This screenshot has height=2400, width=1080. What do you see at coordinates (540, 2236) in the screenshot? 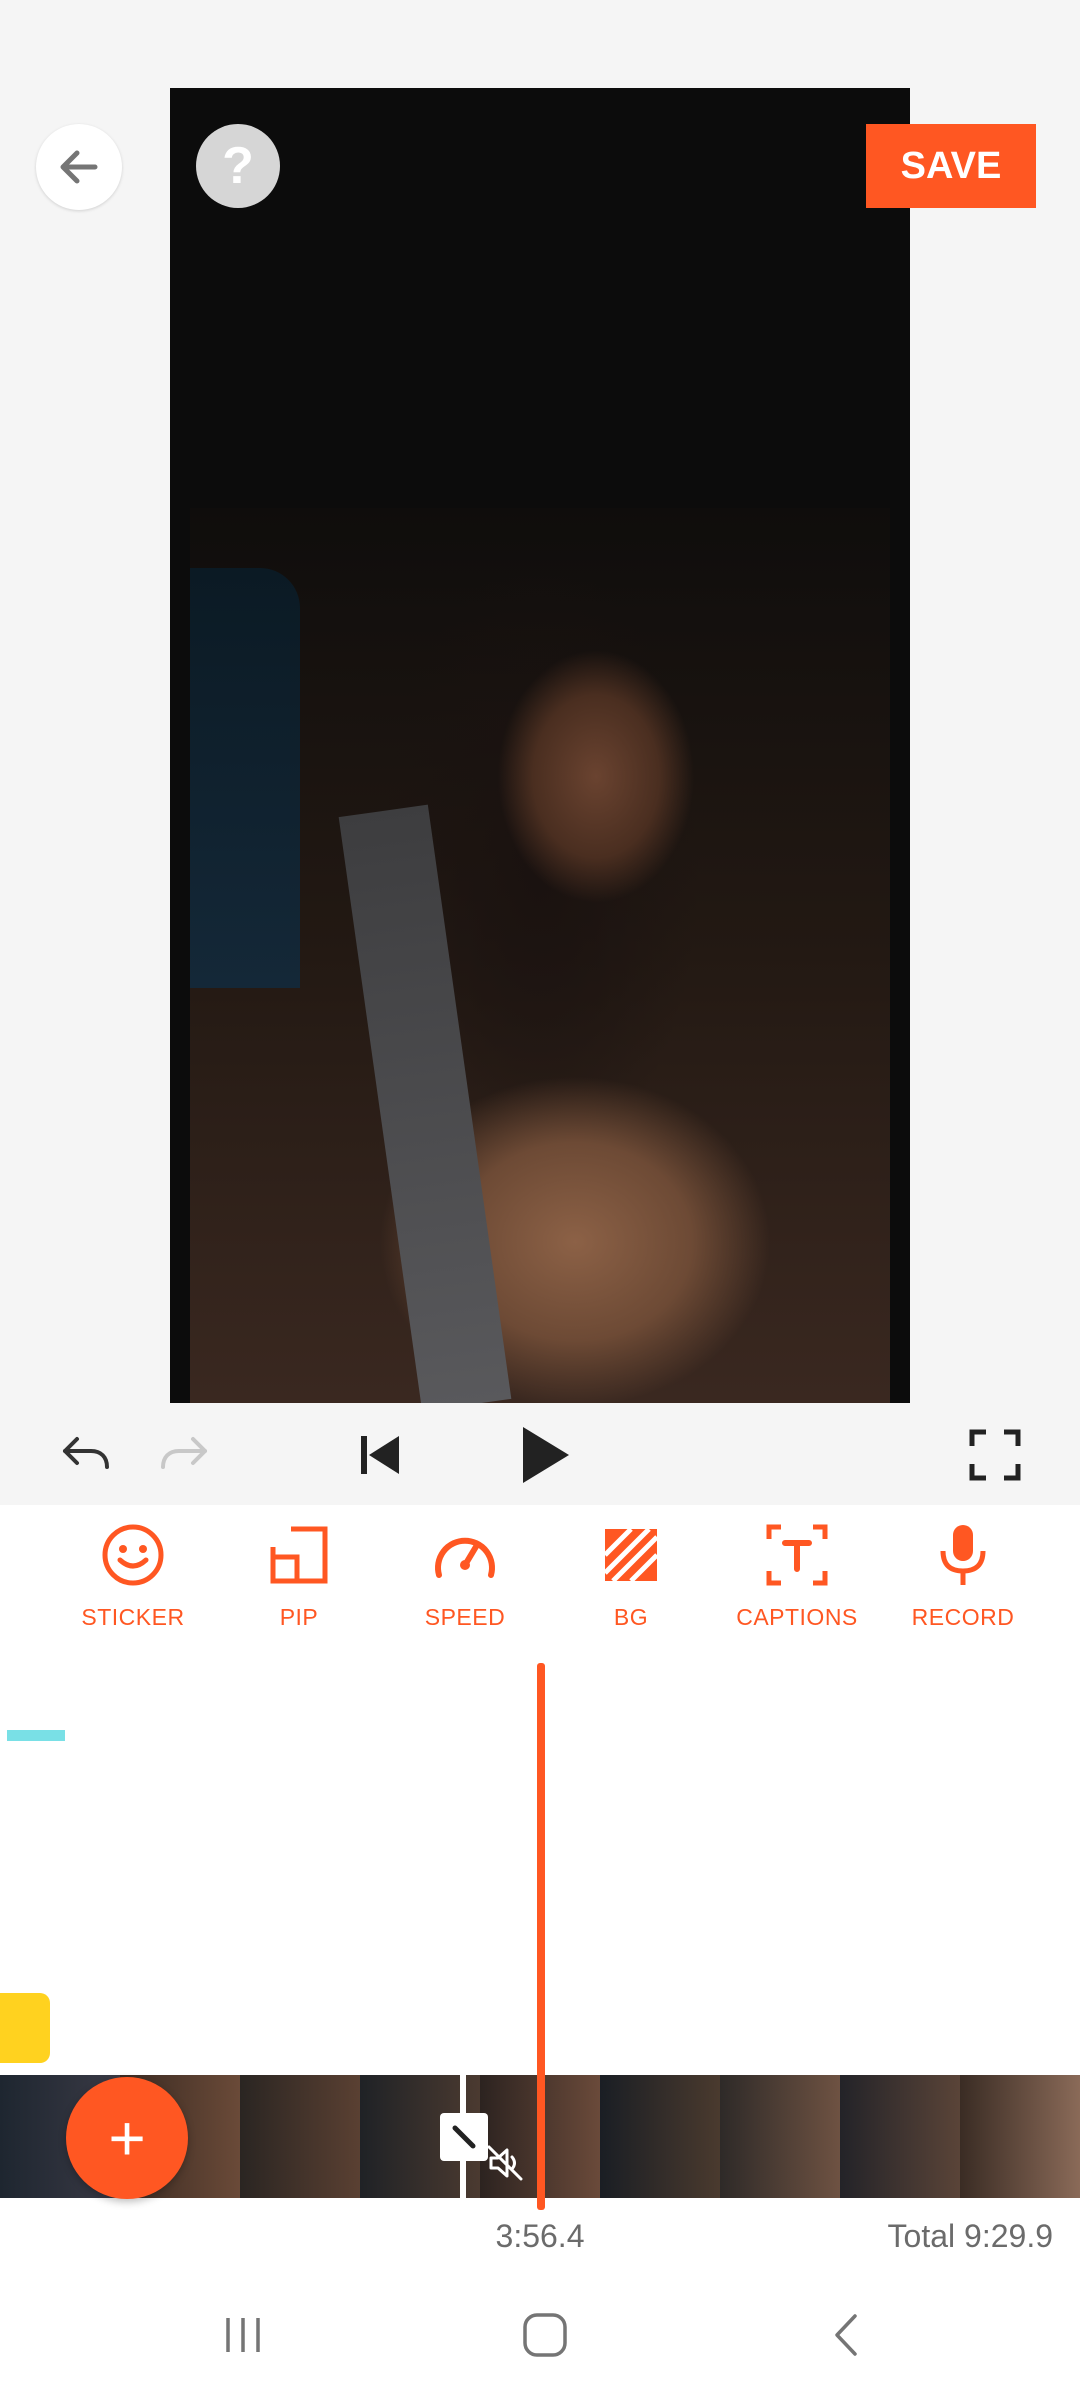
I see `current-time: 3:56.4` at bounding box center [540, 2236].